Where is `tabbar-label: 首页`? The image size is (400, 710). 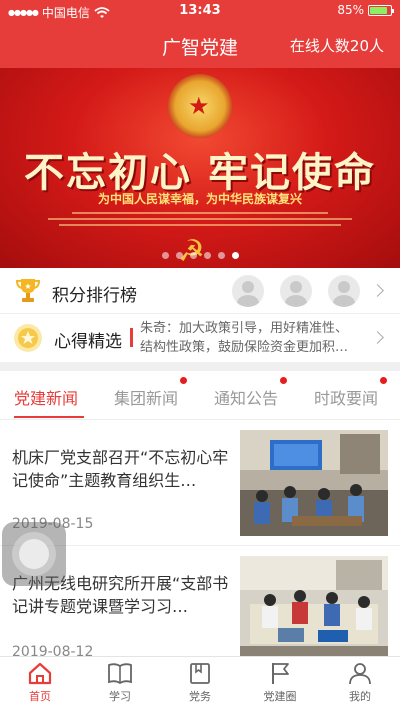 tabbar-label: 首页 is located at coordinates (40, 696).